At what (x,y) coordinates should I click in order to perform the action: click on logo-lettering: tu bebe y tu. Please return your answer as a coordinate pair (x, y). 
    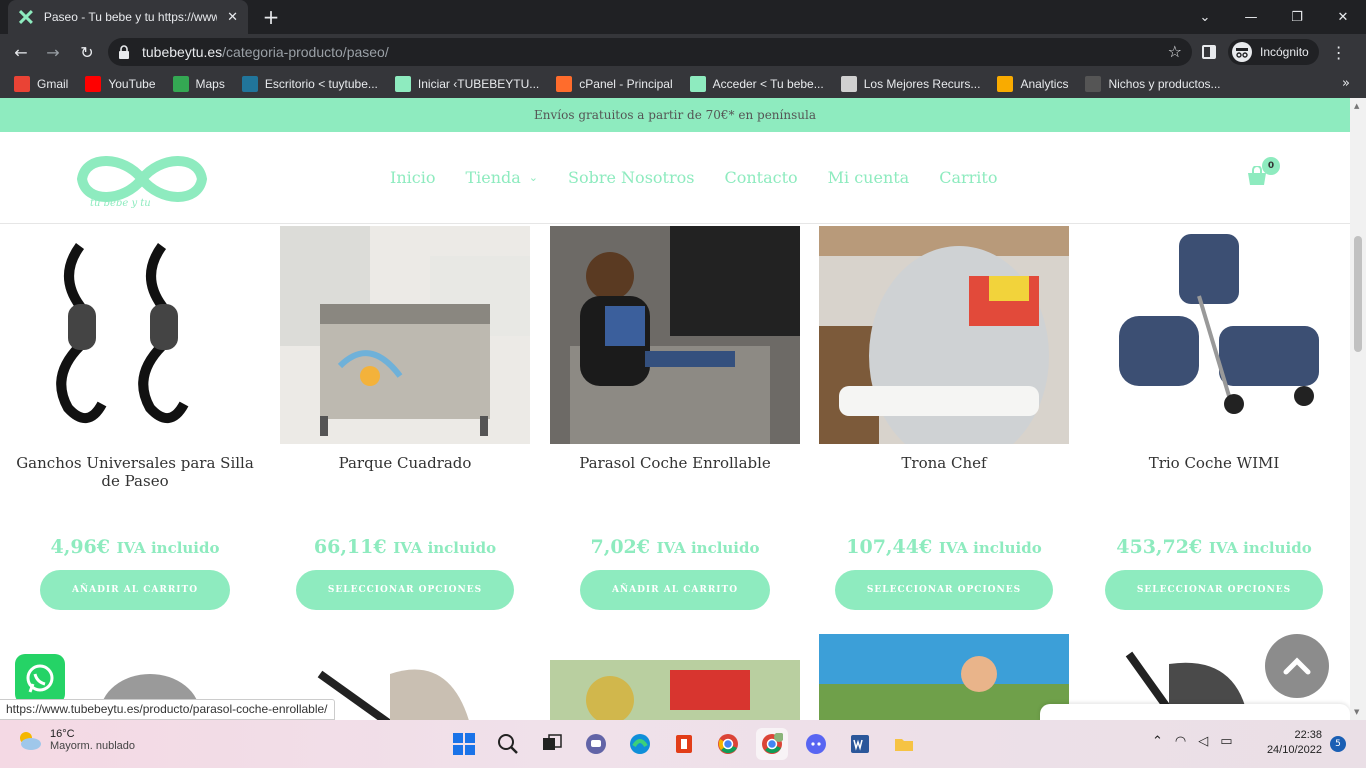
    Looking at the image, I should click on (120, 203).